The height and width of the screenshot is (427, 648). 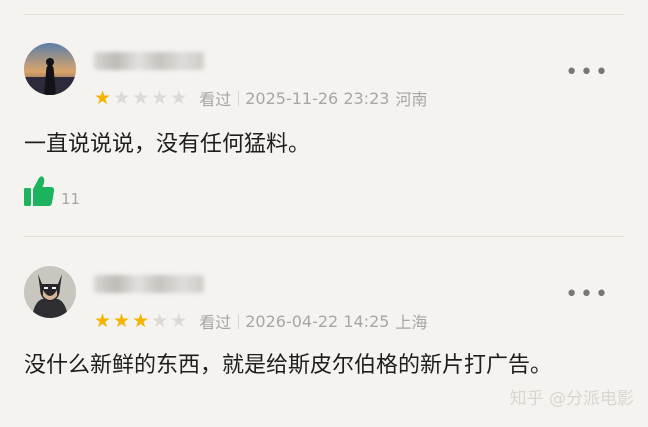 What do you see at coordinates (39, 191) in the screenshot?
I see `thumbs-up-icon` at bounding box center [39, 191].